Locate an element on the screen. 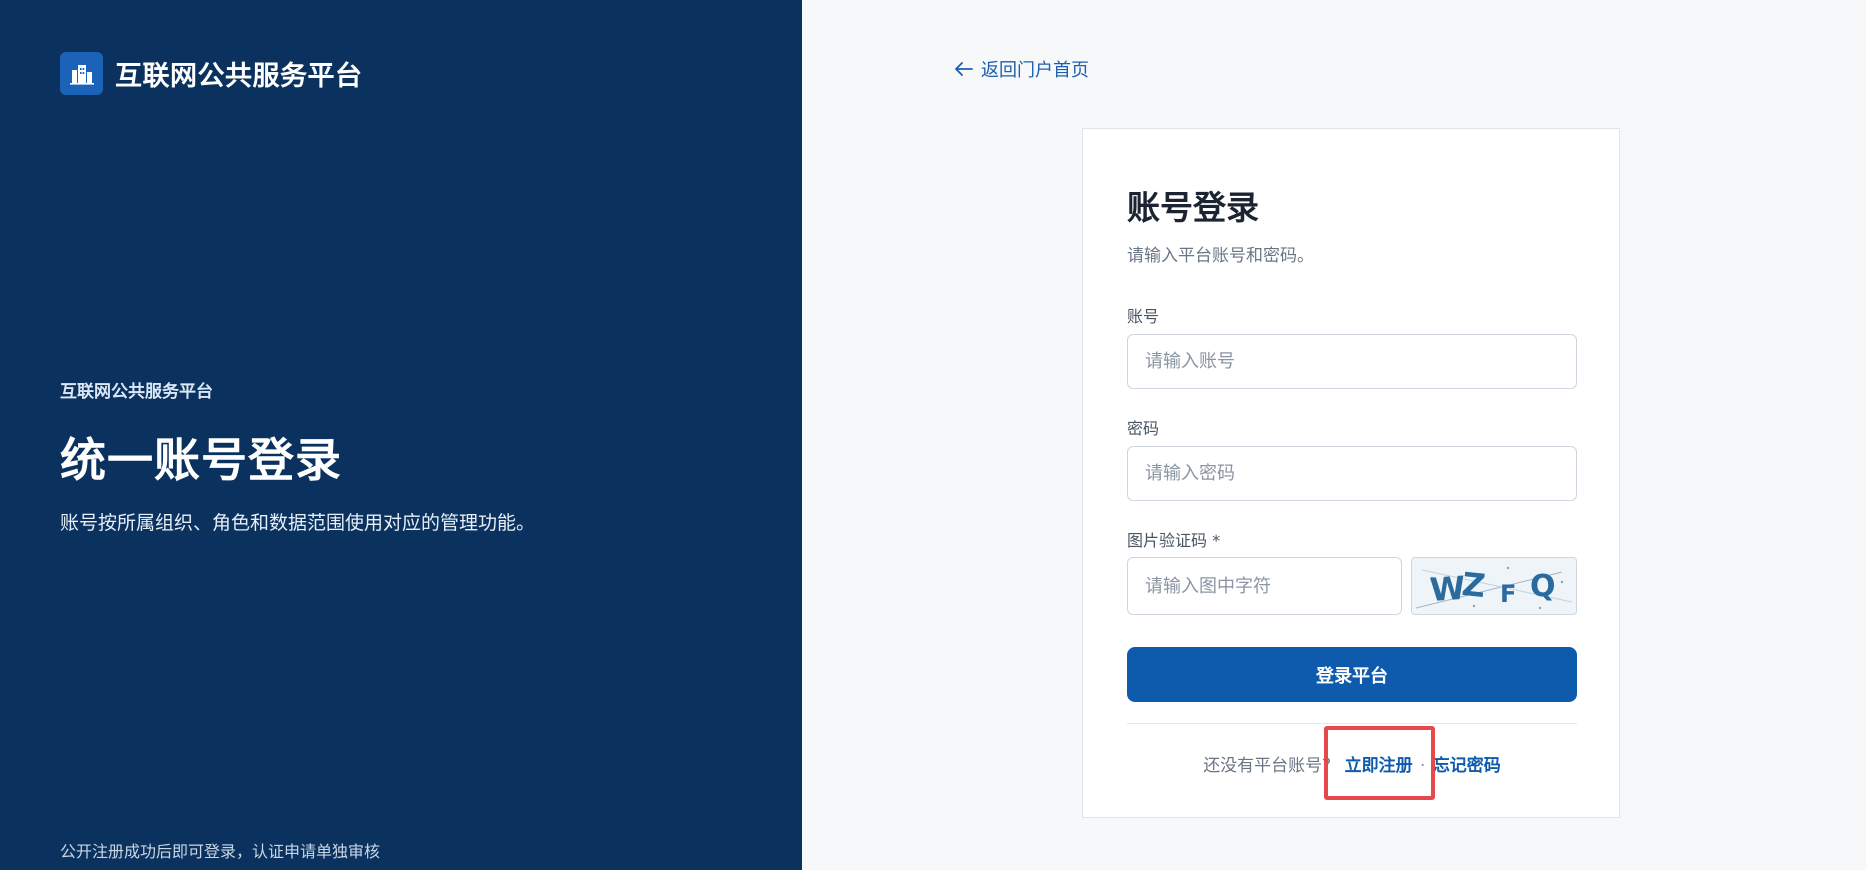  login-subtitle: 请输入平台账号和密码。 is located at coordinates (1220, 256).